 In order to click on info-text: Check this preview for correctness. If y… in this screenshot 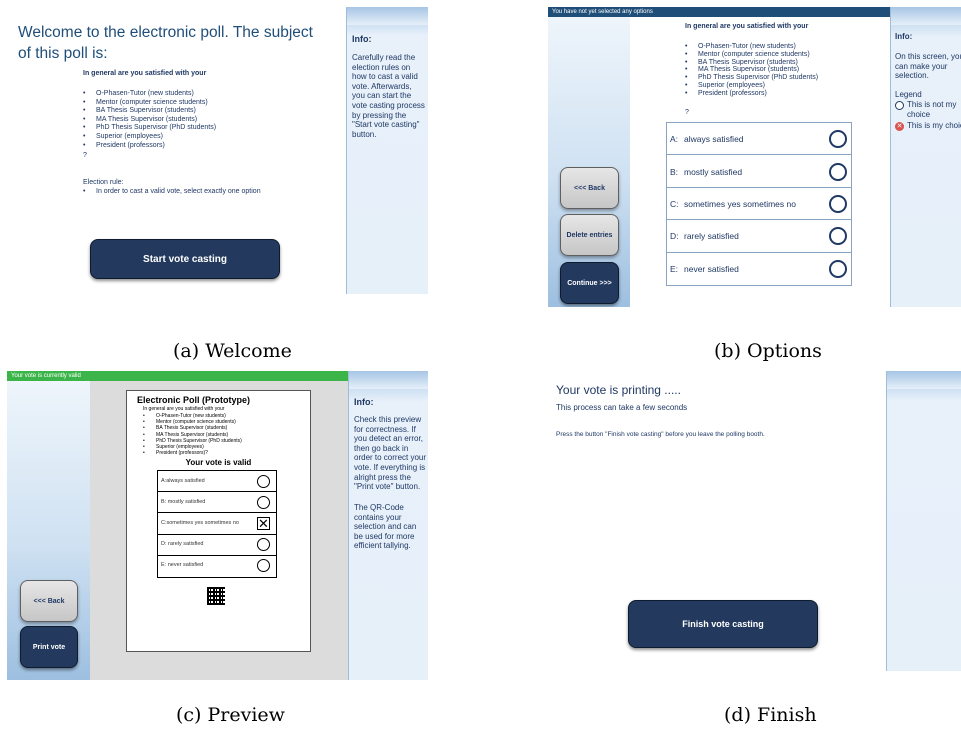, I will do `click(390, 453)`.